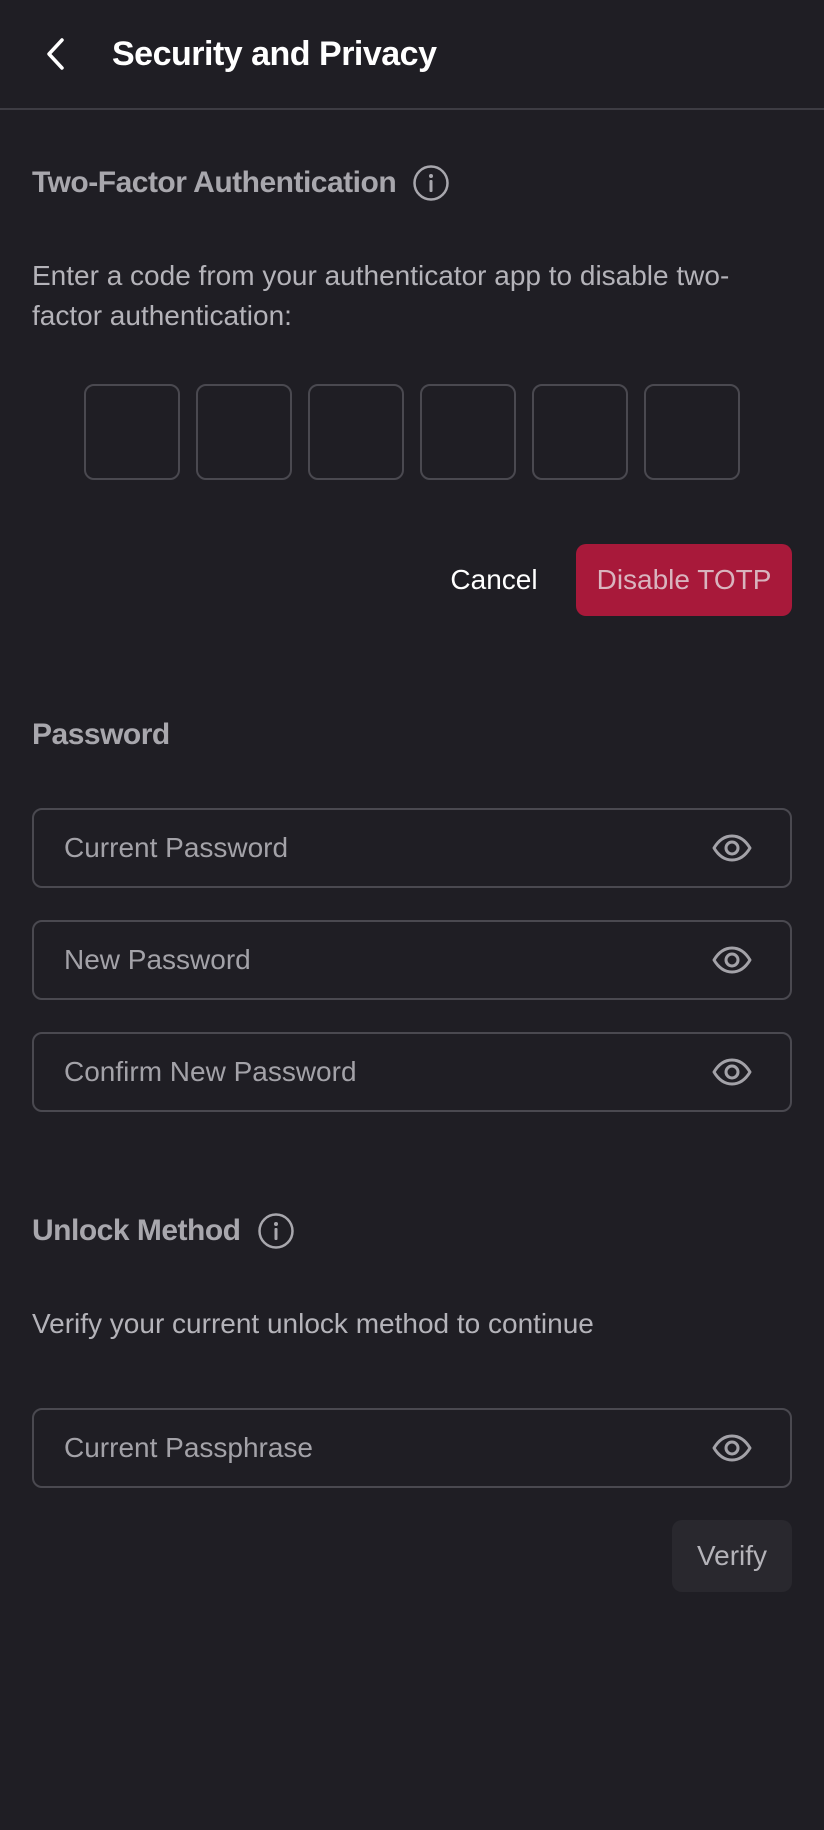  I want to click on unlock-method-section-title: Unlock Method, so click(163, 1231).